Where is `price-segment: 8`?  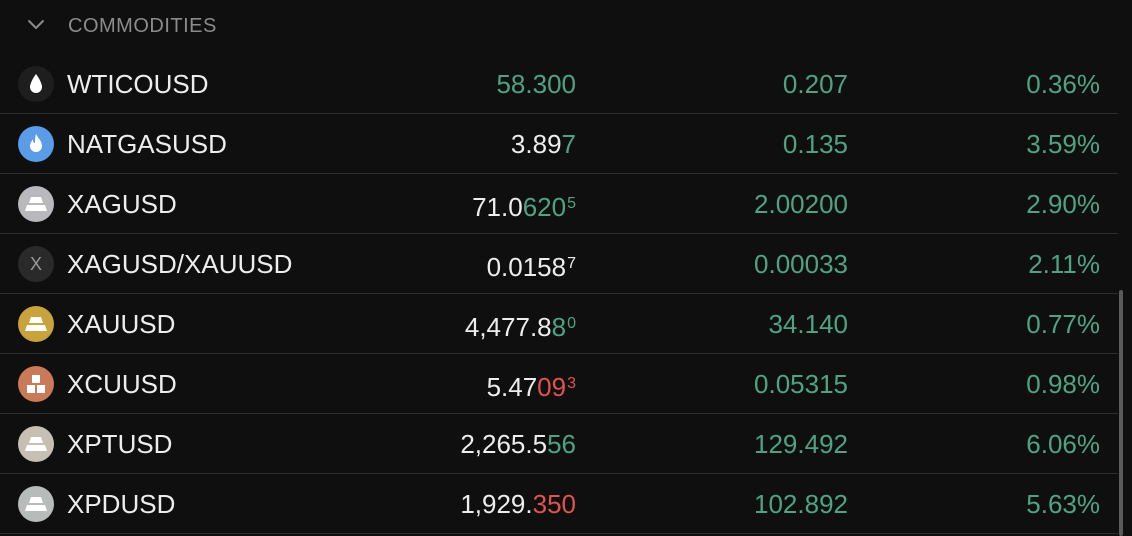
price-segment: 8 is located at coordinates (559, 327).